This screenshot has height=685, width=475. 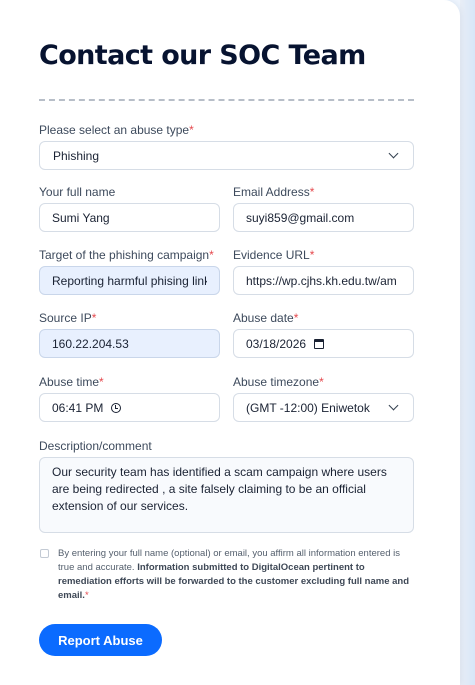 What do you see at coordinates (300, 217) in the screenshot?
I see `email-value: suyi859@gmail.com` at bounding box center [300, 217].